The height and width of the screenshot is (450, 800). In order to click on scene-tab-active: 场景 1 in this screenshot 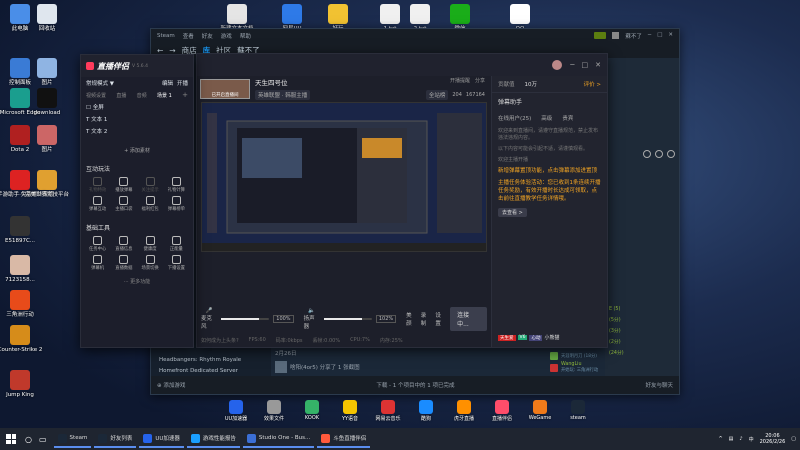, I will do `click(164, 95)`.